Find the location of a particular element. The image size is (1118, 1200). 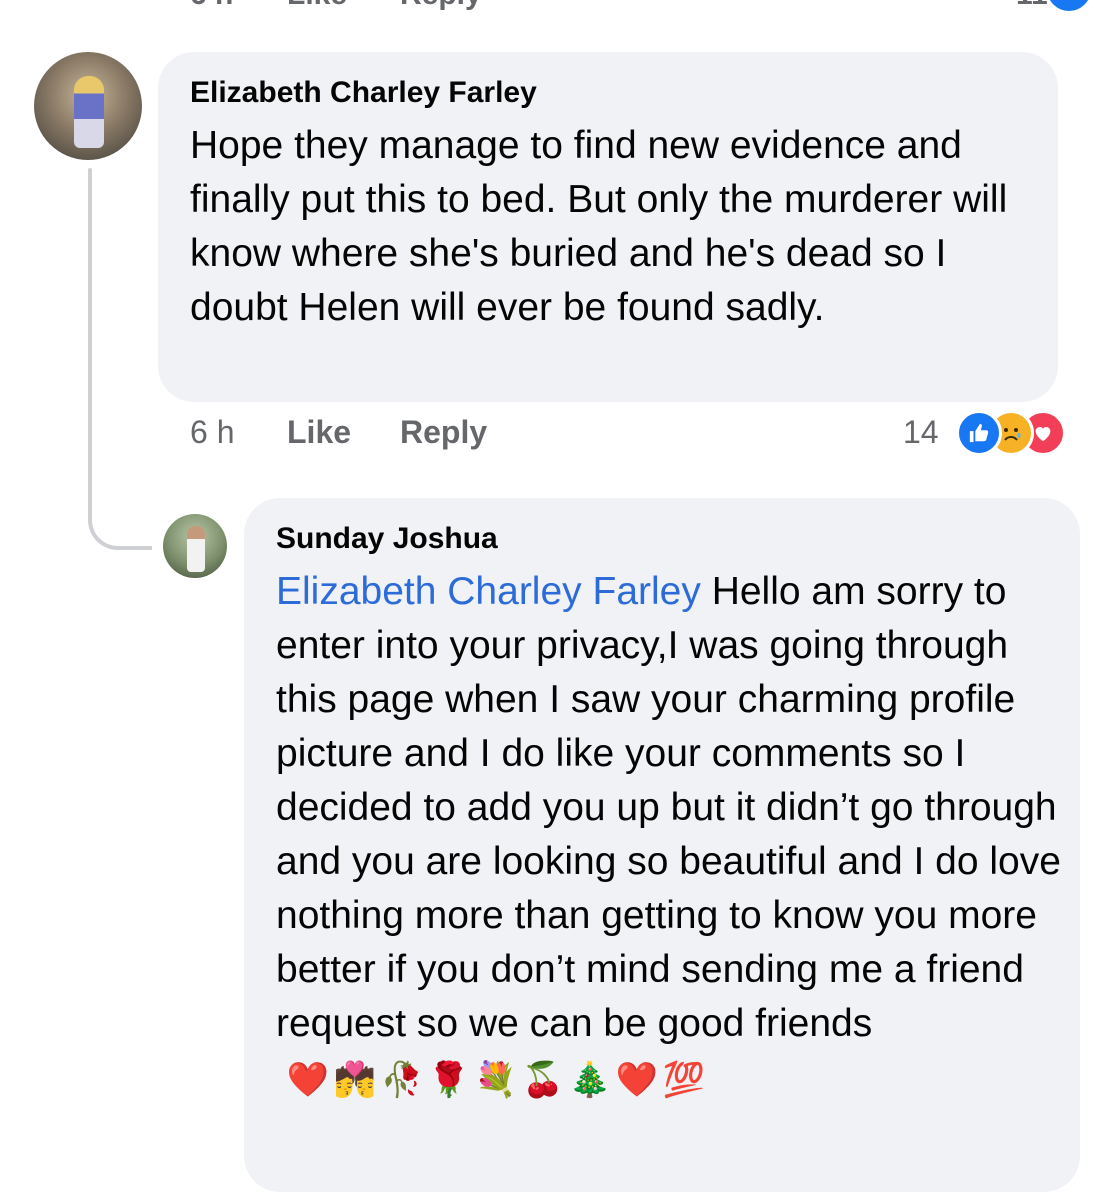

hundred-points-emoji: 💯 is located at coordinates (684, 1079).